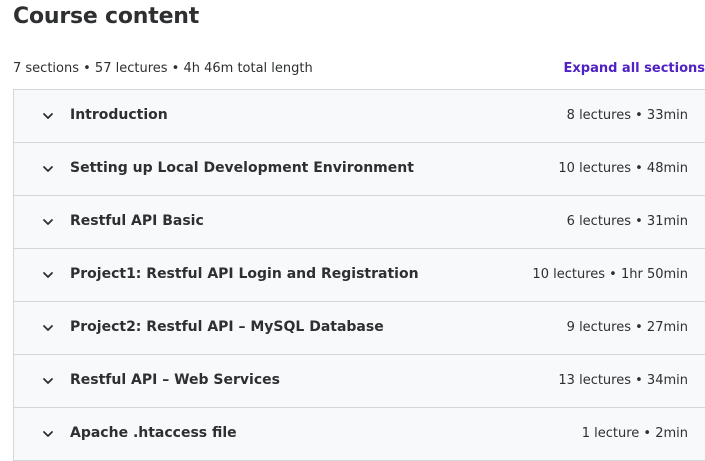 This screenshot has height=461, width=705. I want to click on section-meta: 8 lectures • 33min, so click(627, 115).